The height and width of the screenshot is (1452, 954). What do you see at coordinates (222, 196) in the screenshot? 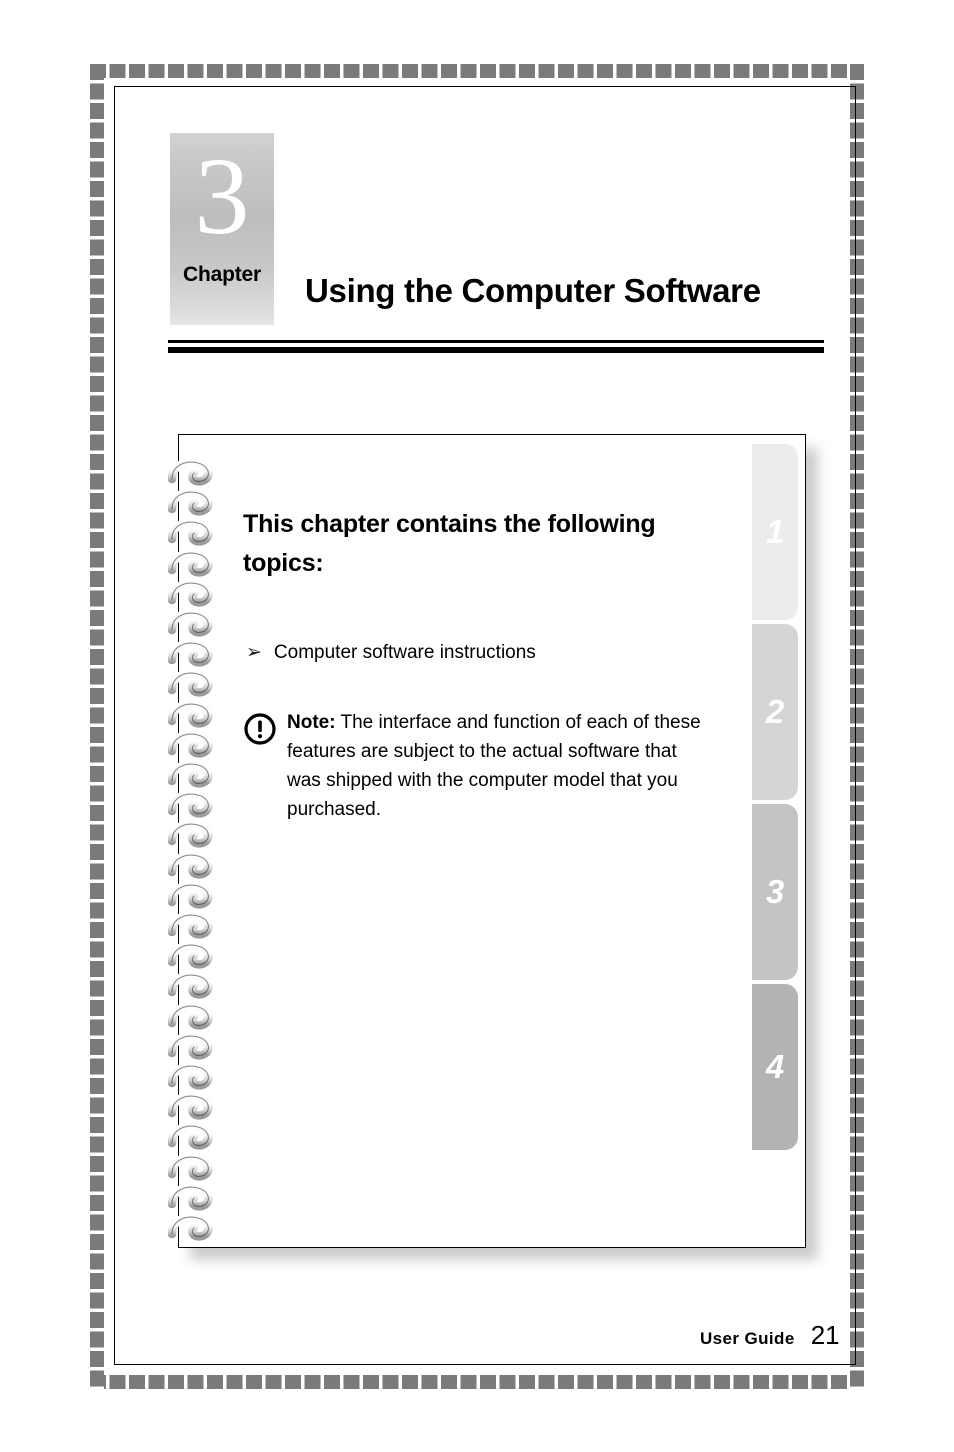
I see `chapter-number: 3` at bounding box center [222, 196].